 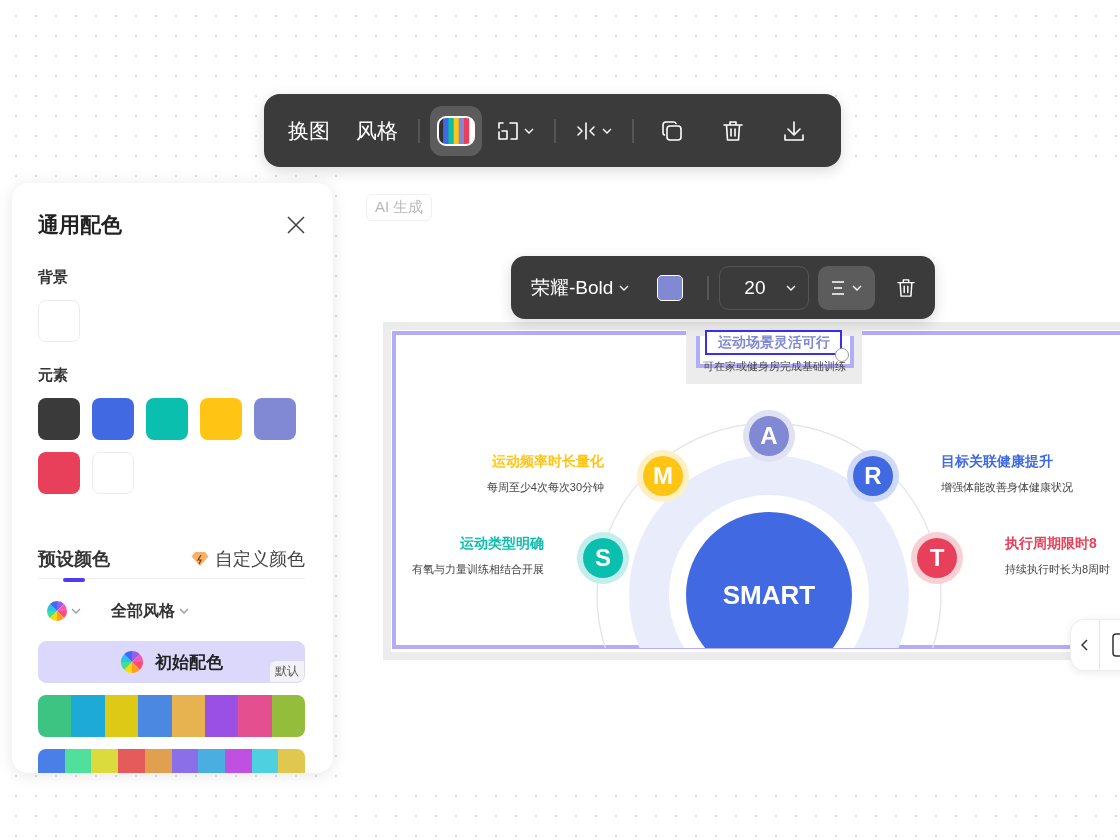 What do you see at coordinates (774, 366) in the screenshot?
I see `point-description: 可在家或健身房完成基础训练` at bounding box center [774, 366].